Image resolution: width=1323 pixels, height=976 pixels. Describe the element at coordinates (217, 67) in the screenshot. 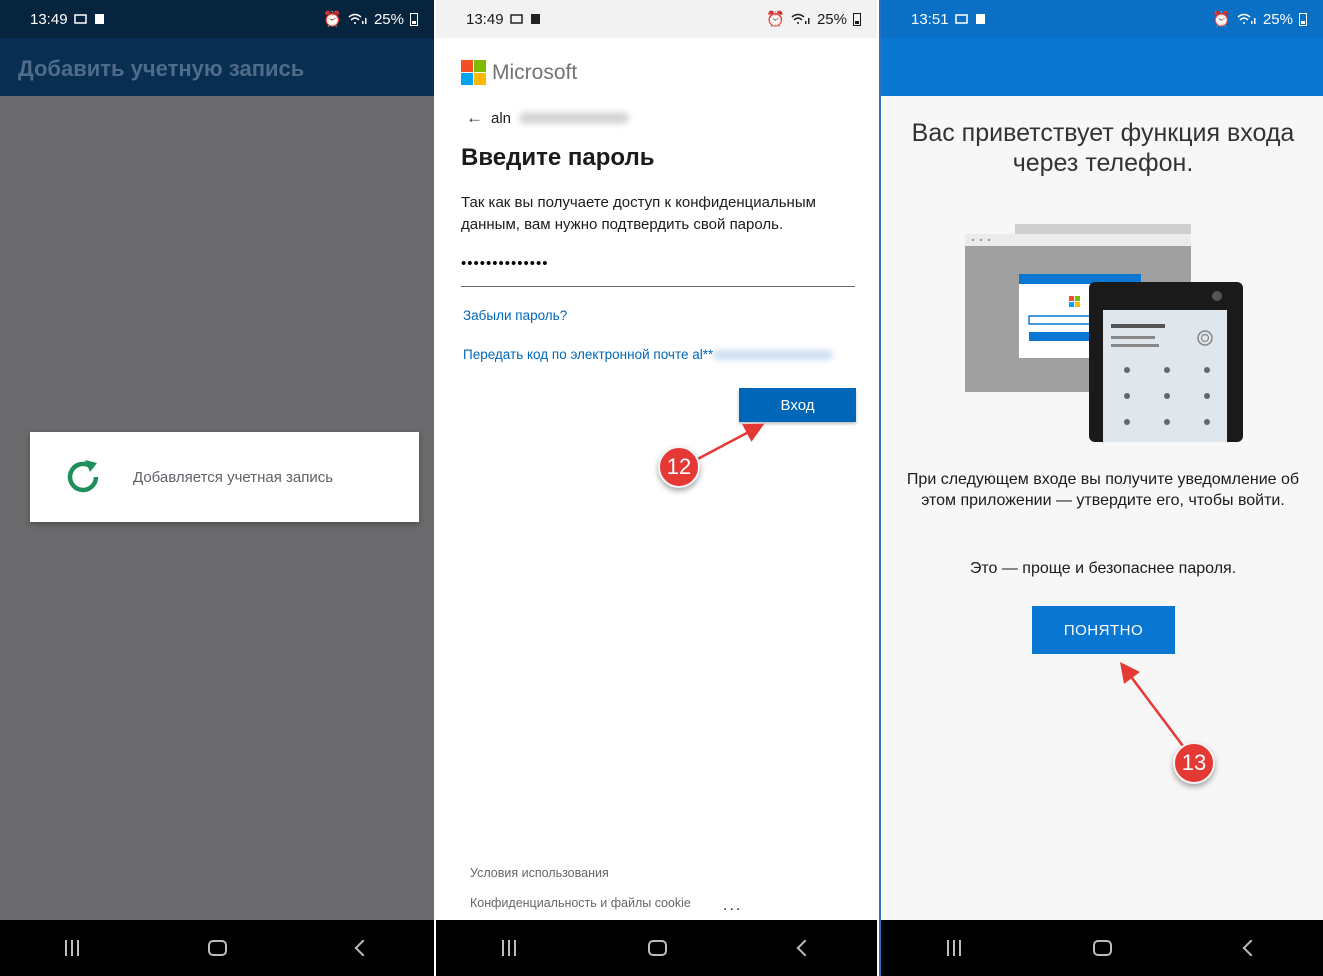

I see `app-bar-title: Добавить учетную запись` at that location.